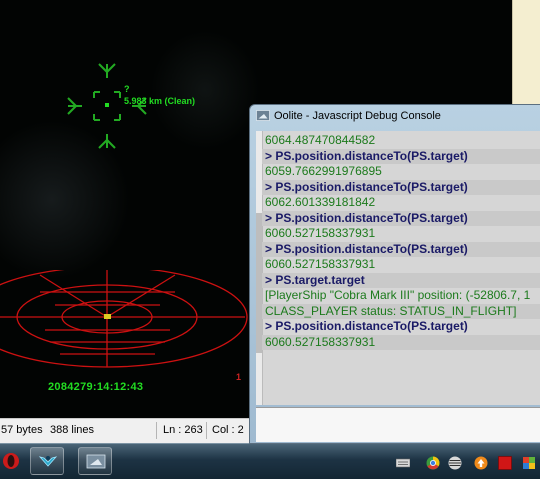 The height and width of the screenshot is (479, 540). What do you see at coordinates (127, 89) in the screenshot?
I see `target-marker: ?` at bounding box center [127, 89].